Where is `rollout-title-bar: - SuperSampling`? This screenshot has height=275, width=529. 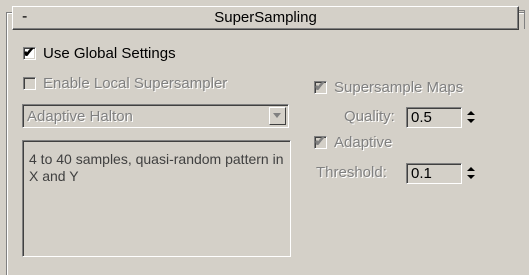
rollout-title-bar: - SuperSampling is located at coordinates (265, 18).